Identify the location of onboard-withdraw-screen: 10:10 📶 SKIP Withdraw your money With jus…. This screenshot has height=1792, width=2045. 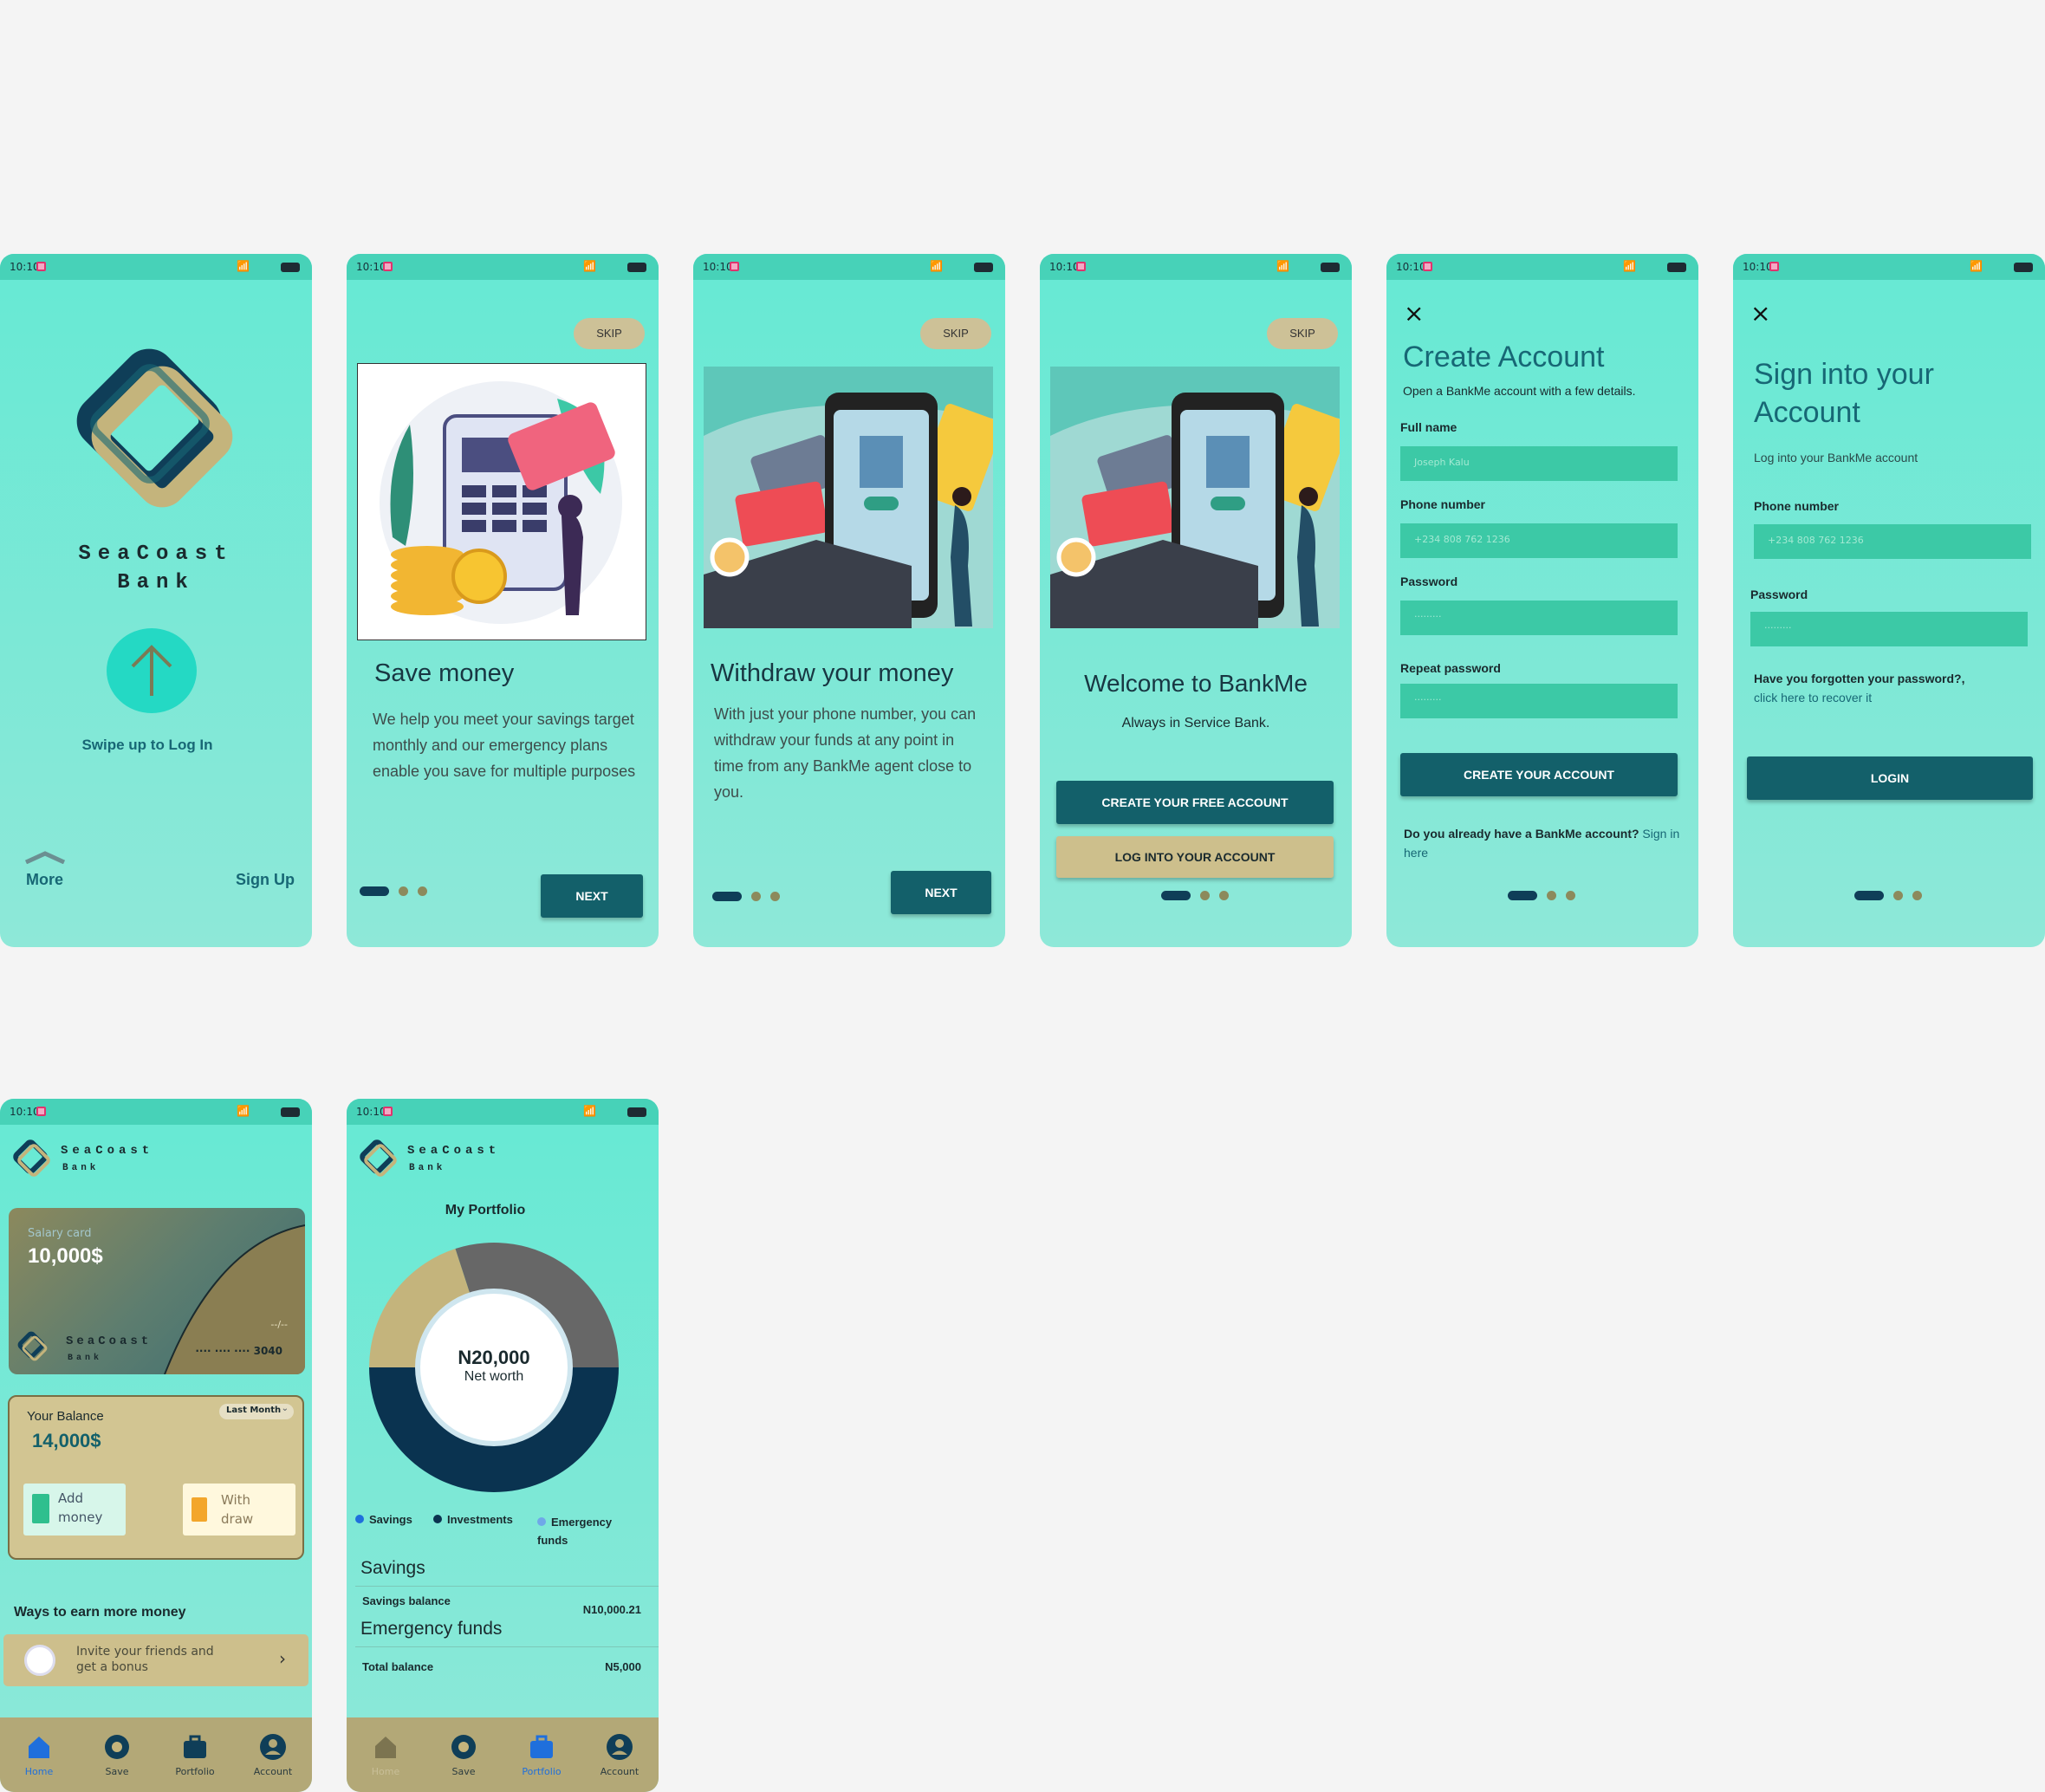
(849, 601).